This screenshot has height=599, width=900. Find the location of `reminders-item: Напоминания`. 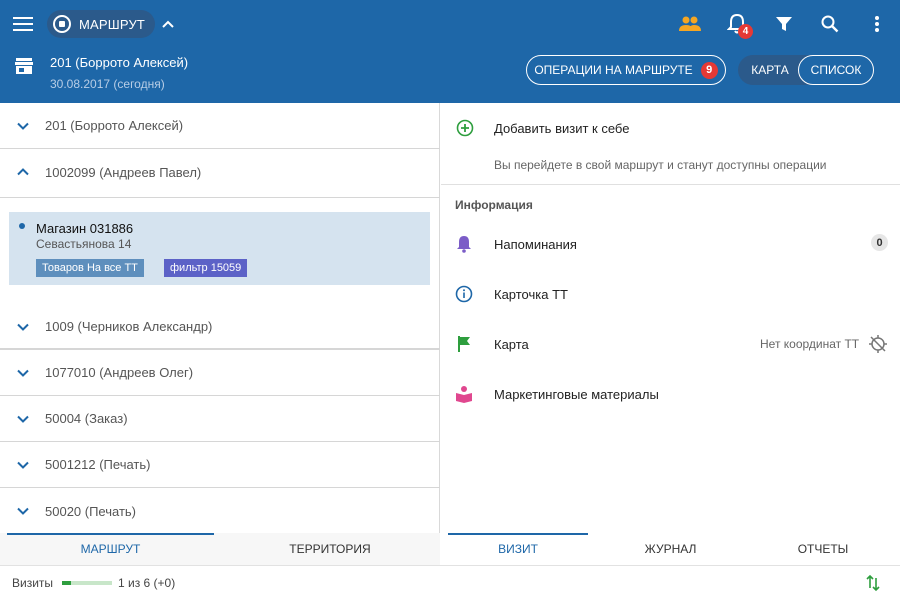

reminders-item: Напоминания is located at coordinates (535, 244).